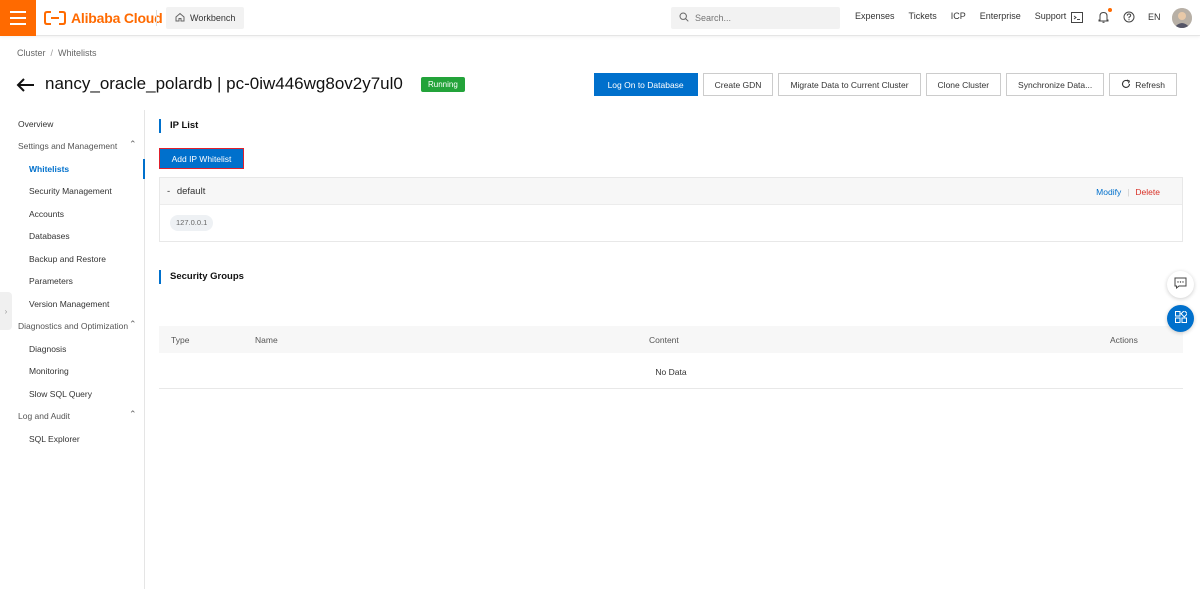 This screenshot has height=589, width=1200. I want to click on user-avatar, so click(1182, 18).